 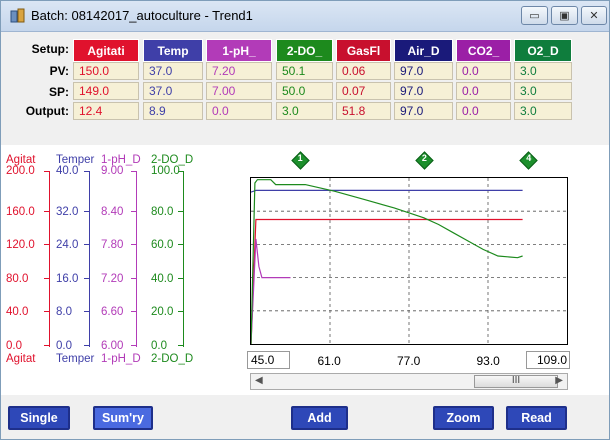 I want to click on setup-output-cell: 97.0, so click(x=423, y=111).